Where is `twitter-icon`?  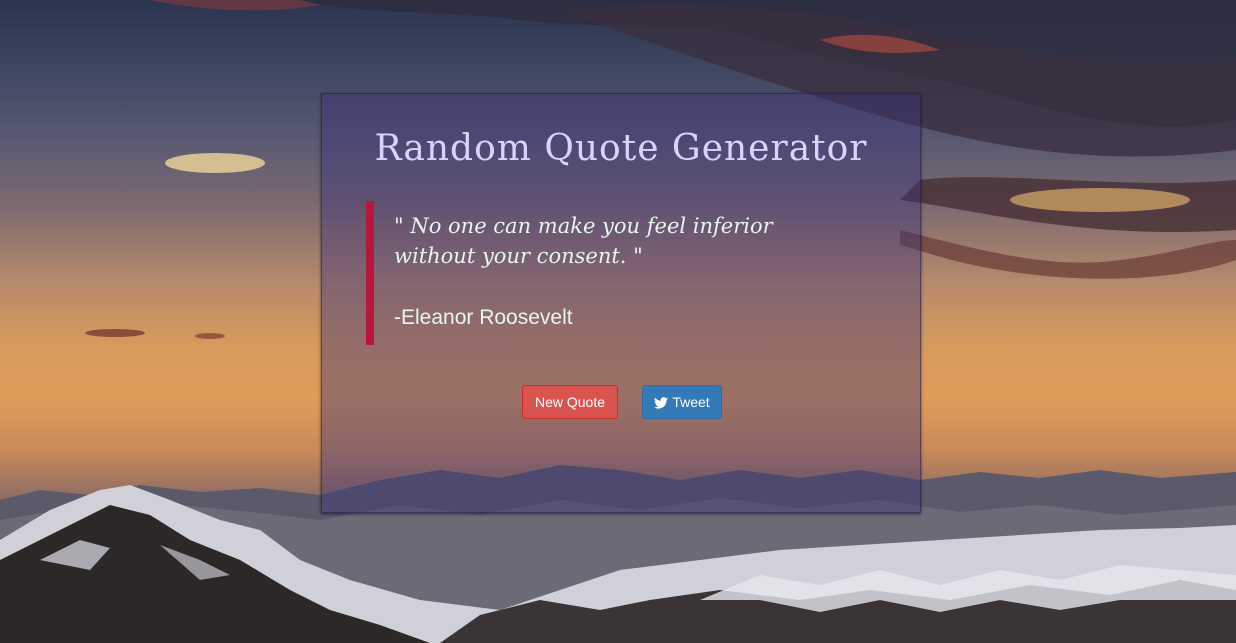 twitter-icon is located at coordinates (661, 402).